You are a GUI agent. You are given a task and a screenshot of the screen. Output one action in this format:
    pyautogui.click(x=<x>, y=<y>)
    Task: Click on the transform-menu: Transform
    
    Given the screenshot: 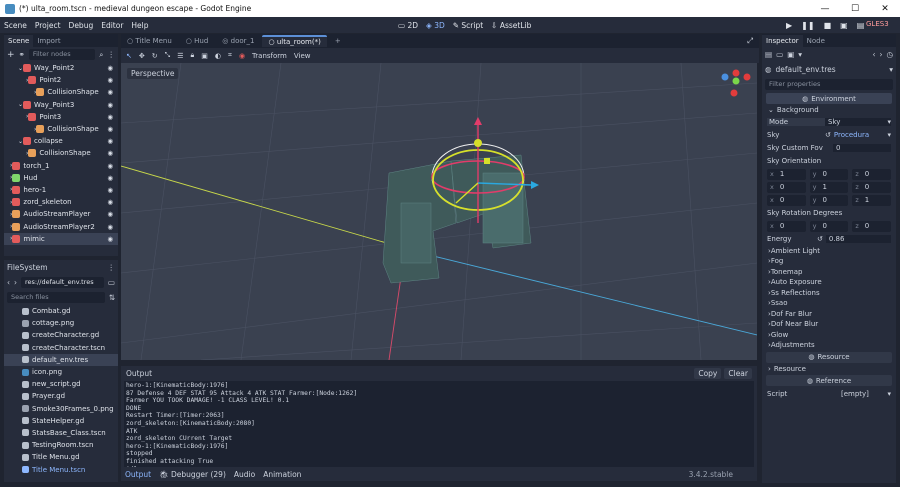 What is the action you would take?
    pyautogui.click(x=269, y=56)
    